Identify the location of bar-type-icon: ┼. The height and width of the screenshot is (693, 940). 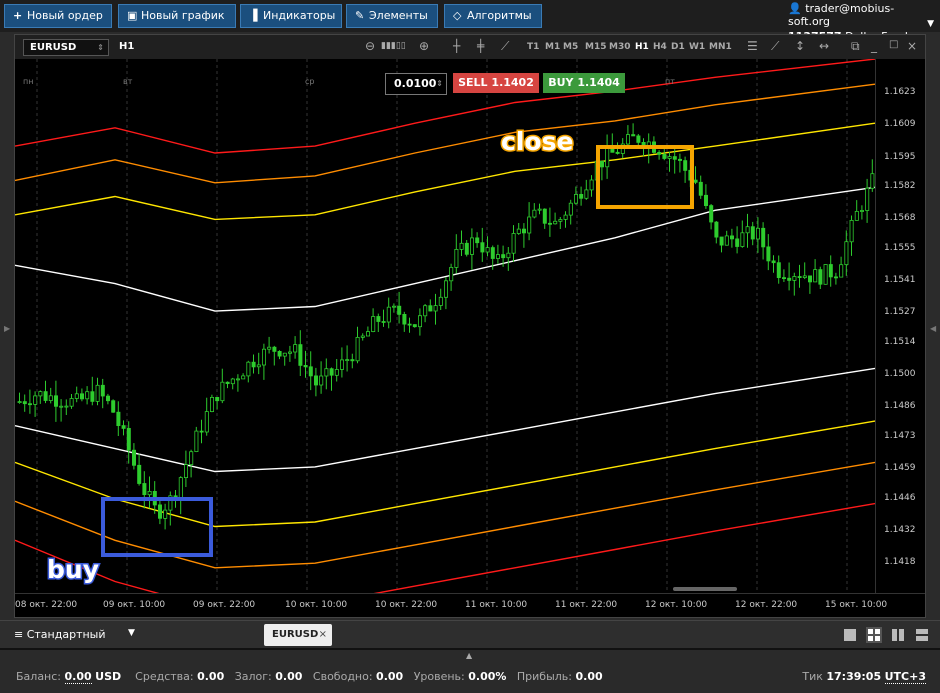
(456, 46).